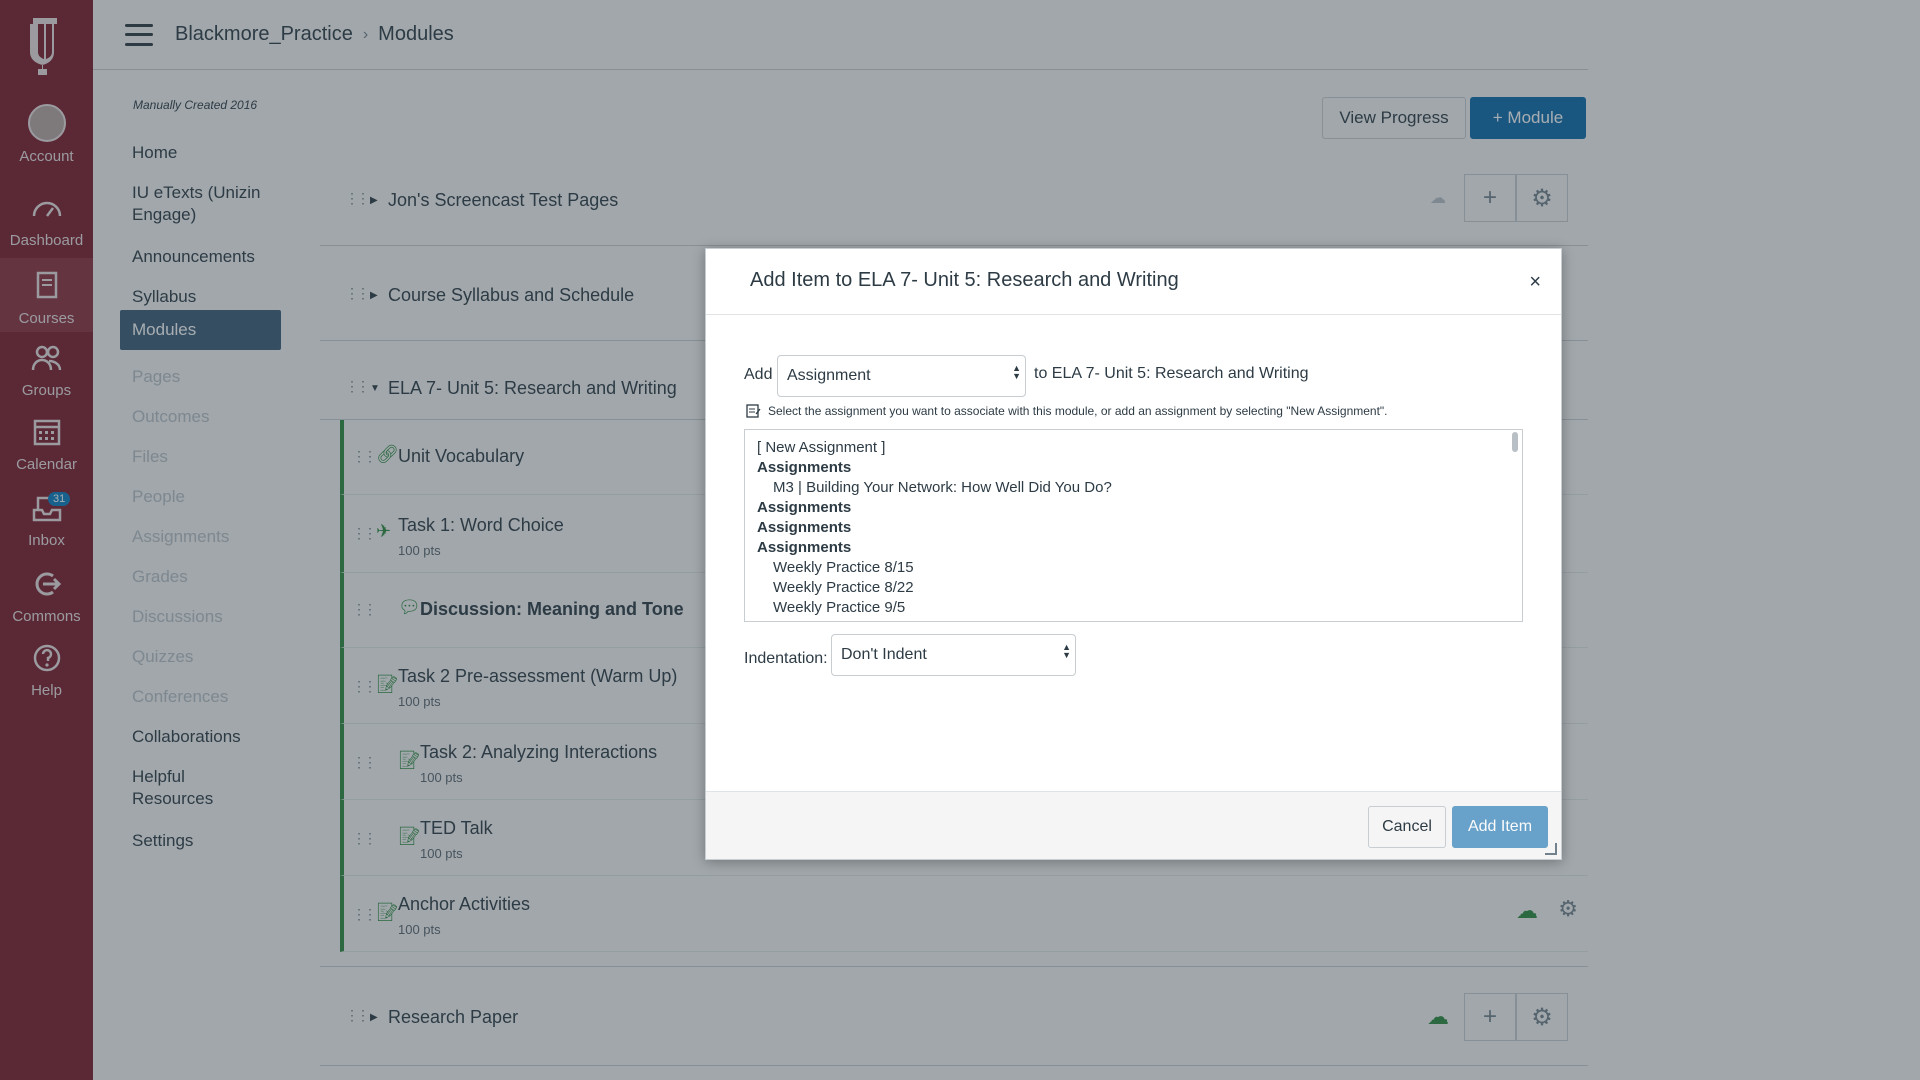 This screenshot has width=1920, height=1080. Describe the element at coordinates (953, 655) in the screenshot. I see `indentation-select: Don't Indent ▲ ▼` at that location.